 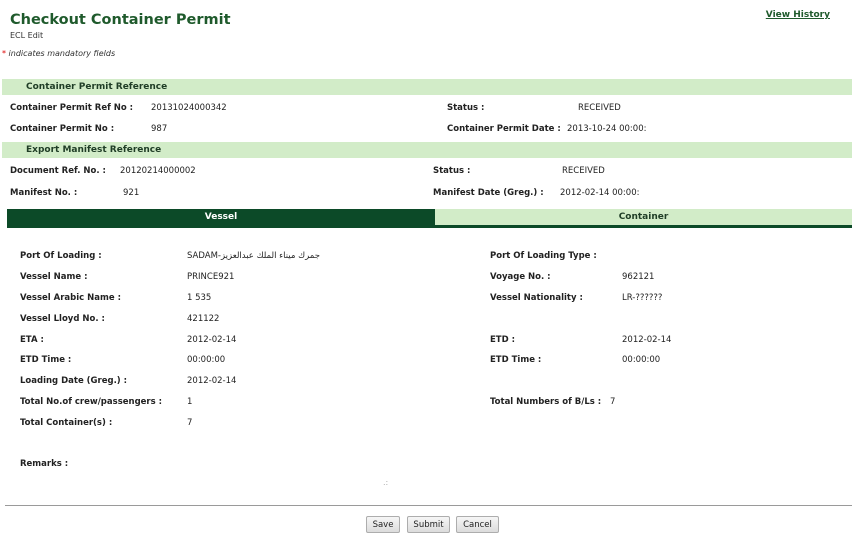 What do you see at coordinates (599, 108) in the screenshot?
I see `permit-status-value: RECEIVED` at bounding box center [599, 108].